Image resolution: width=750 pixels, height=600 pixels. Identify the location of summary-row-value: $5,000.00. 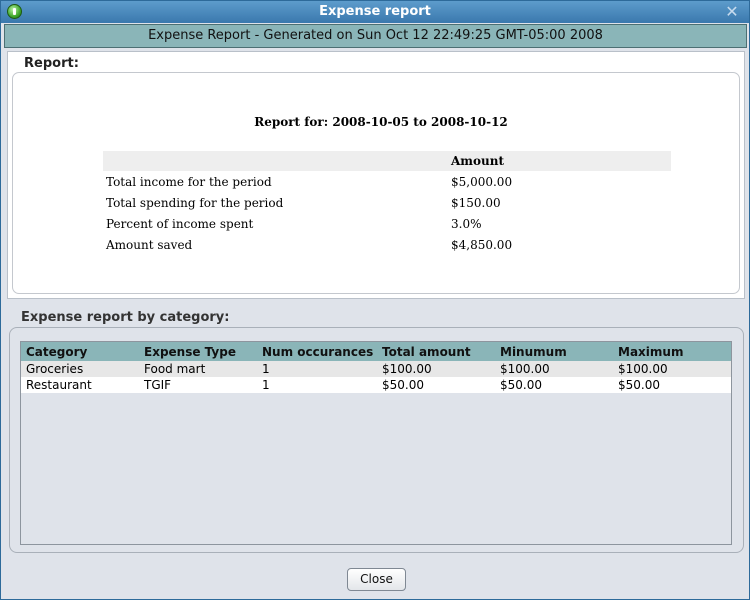
(482, 182).